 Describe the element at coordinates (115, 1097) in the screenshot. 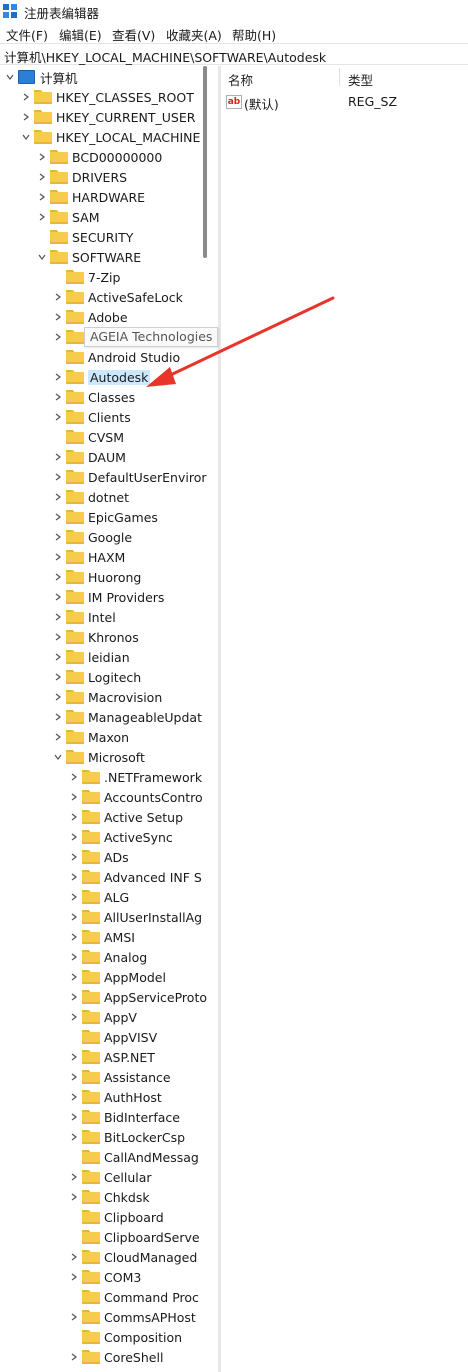

I see `tree-node-microsoft-key: AuthHost` at that location.